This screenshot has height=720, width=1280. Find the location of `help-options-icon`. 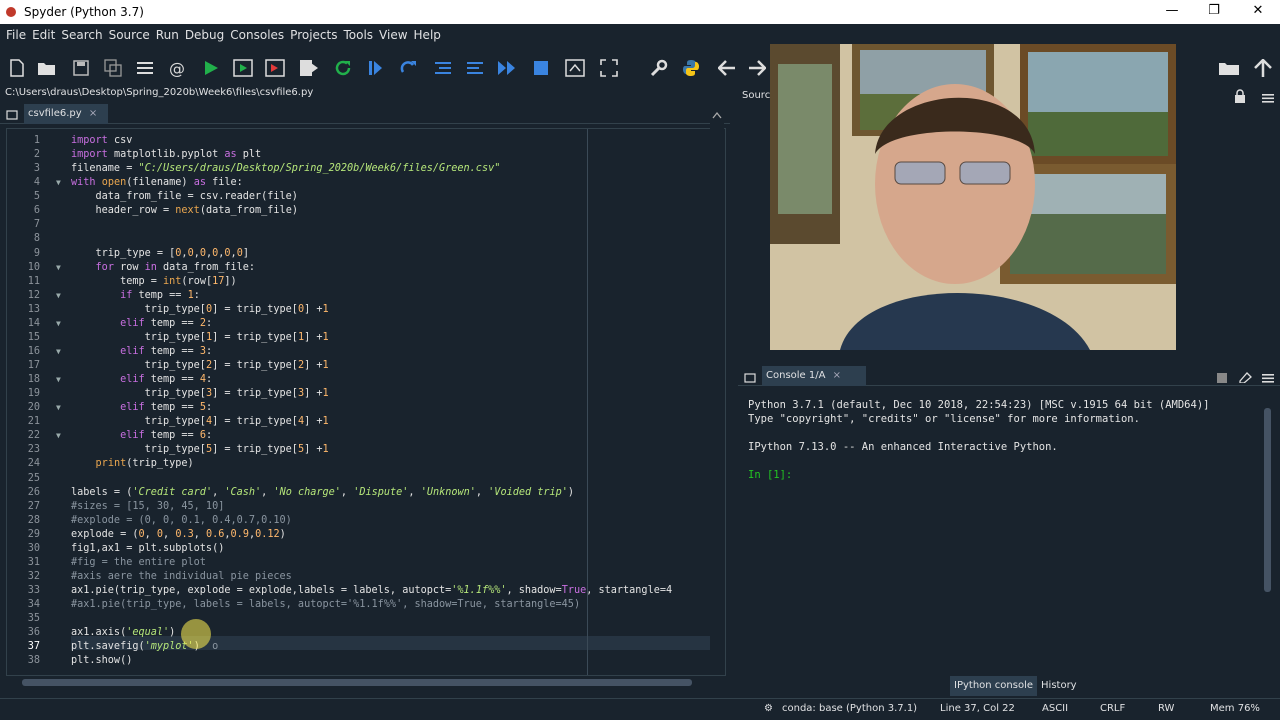

help-options-icon is located at coordinates (1268, 98).